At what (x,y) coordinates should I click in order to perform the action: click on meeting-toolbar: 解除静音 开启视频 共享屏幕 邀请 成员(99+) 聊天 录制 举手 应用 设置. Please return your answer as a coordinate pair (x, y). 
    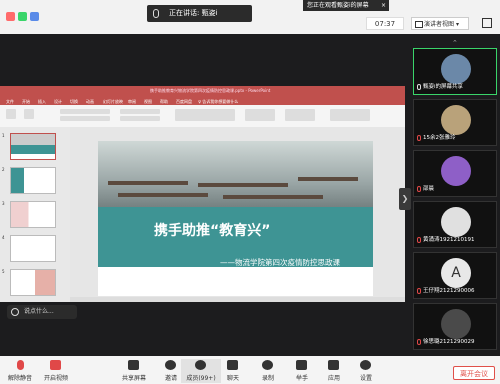
    Looking at the image, I should click on (250, 370).